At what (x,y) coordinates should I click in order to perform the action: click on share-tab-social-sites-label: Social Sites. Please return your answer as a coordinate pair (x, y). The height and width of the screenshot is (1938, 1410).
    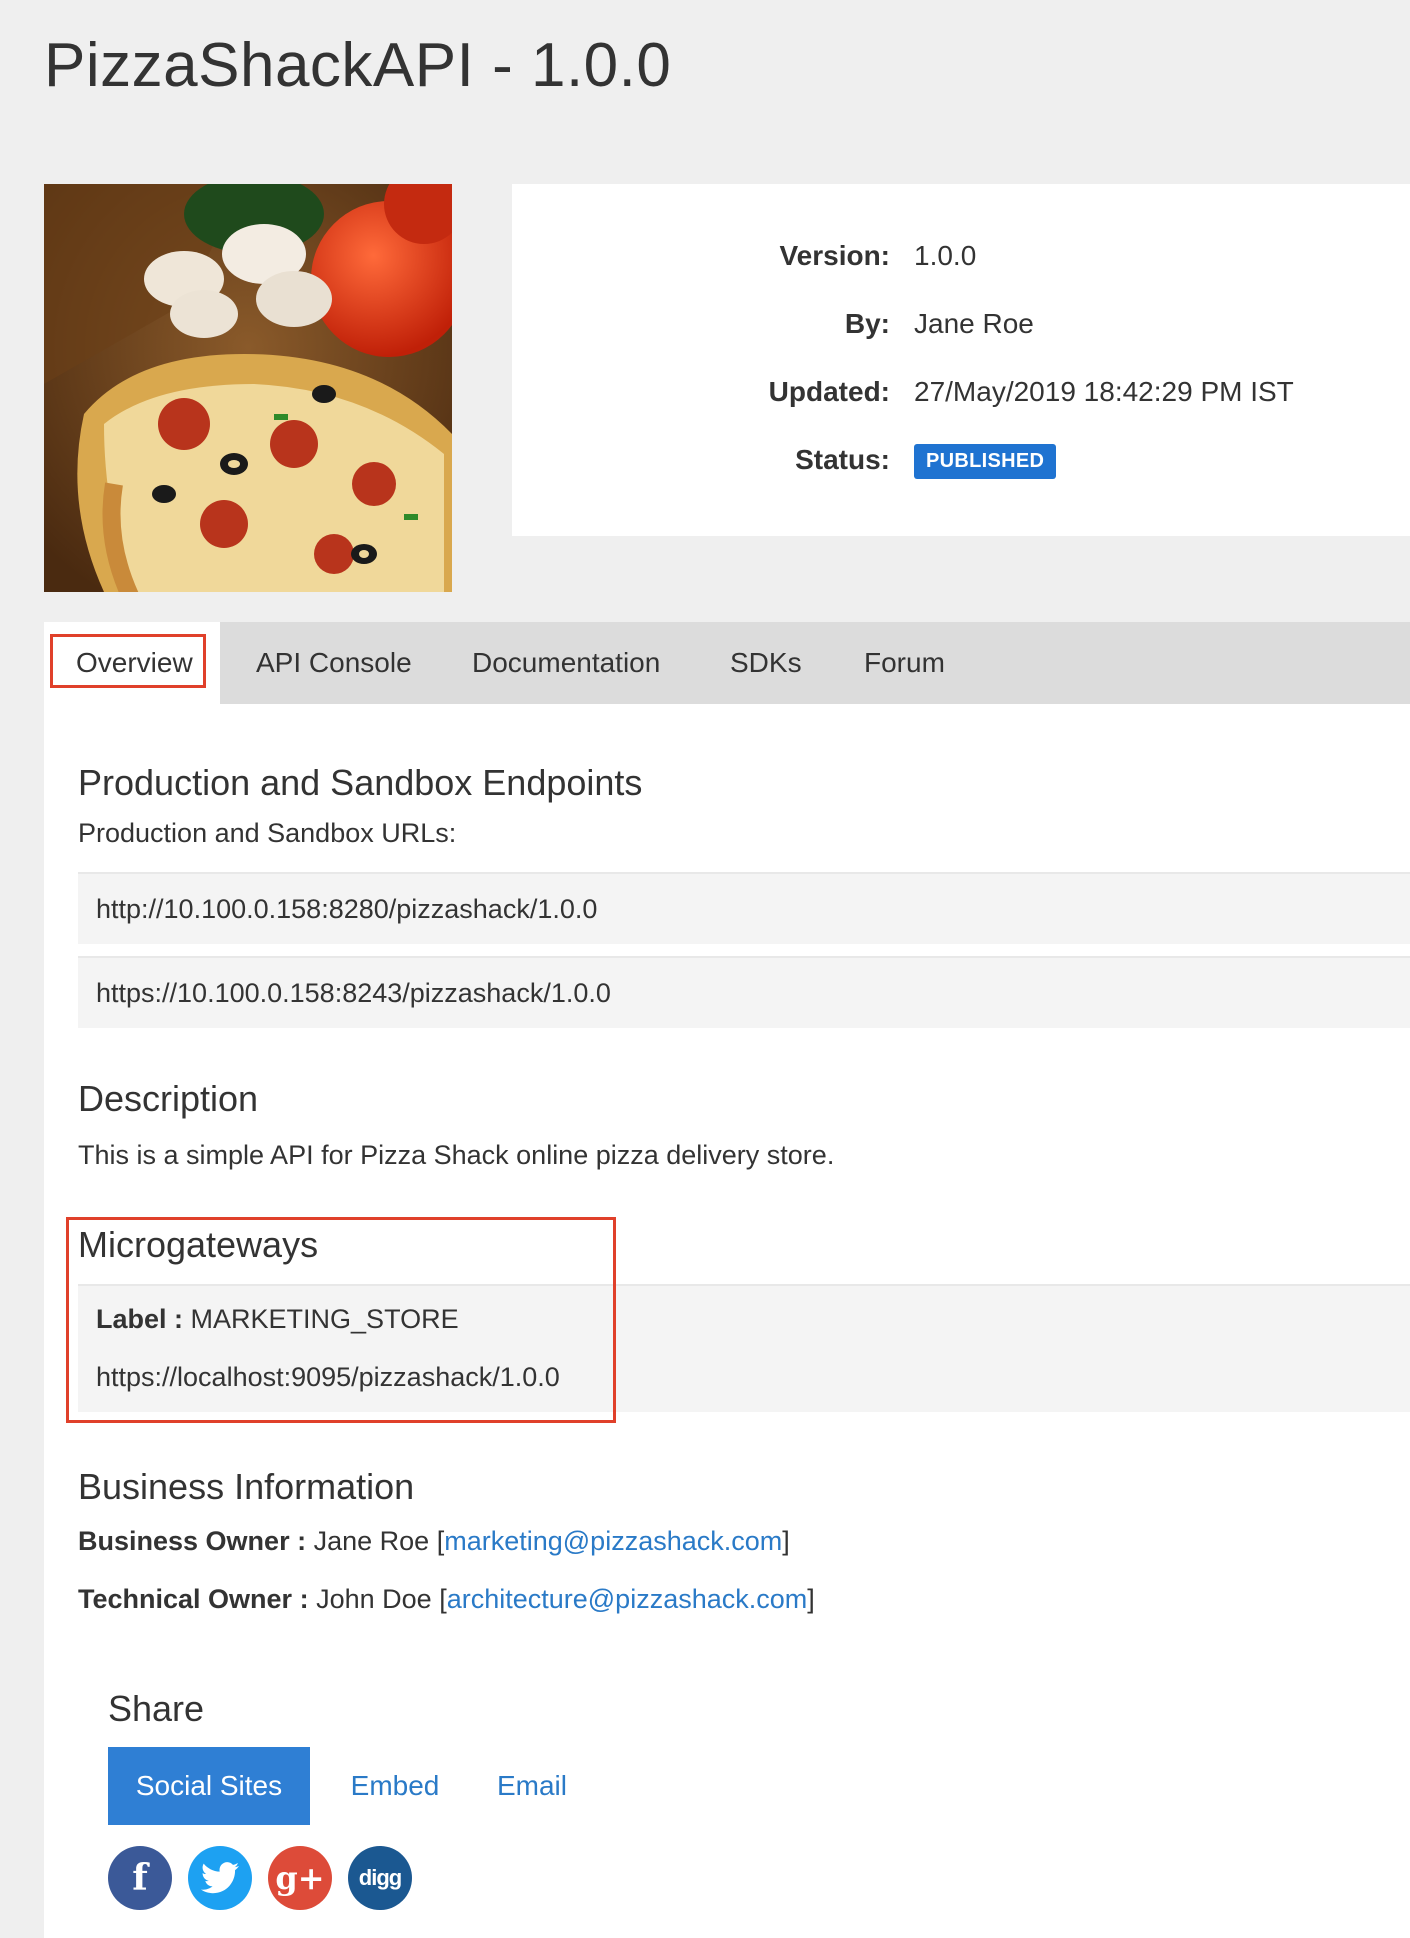
    Looking at the image, I should click on (209, 1785).